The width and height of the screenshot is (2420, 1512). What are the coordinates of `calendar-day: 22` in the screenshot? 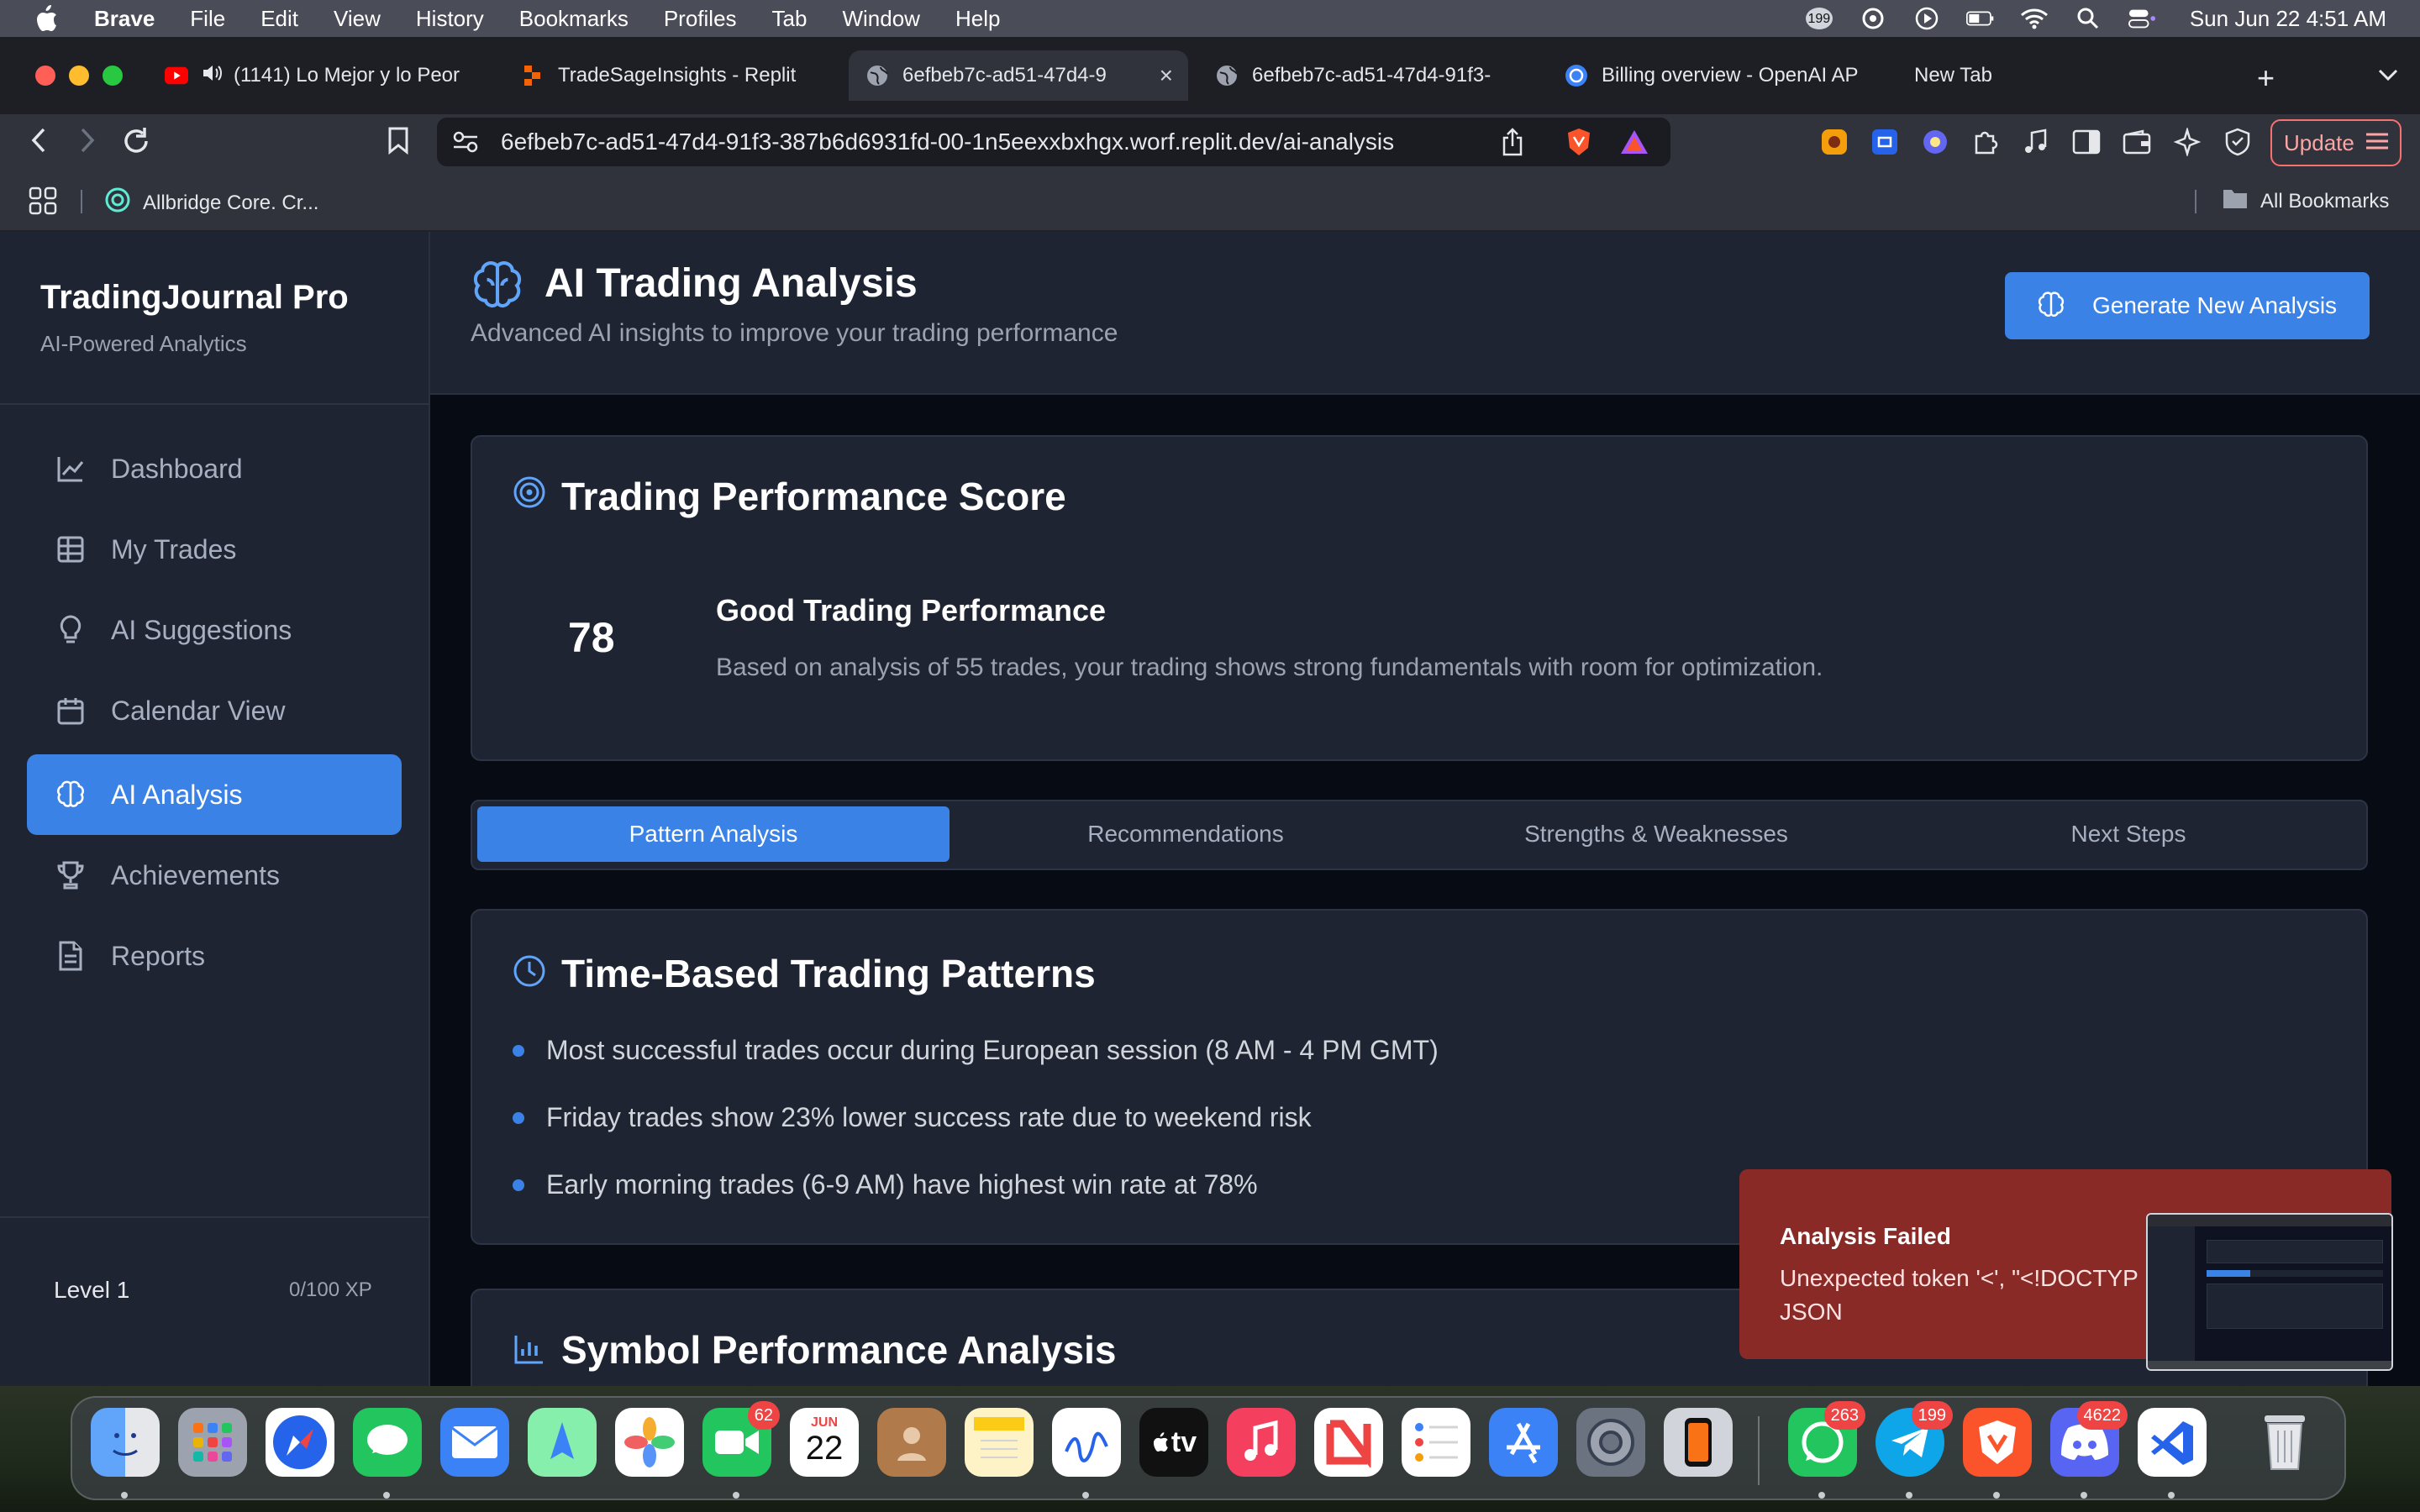 It's located at (825, 1448).